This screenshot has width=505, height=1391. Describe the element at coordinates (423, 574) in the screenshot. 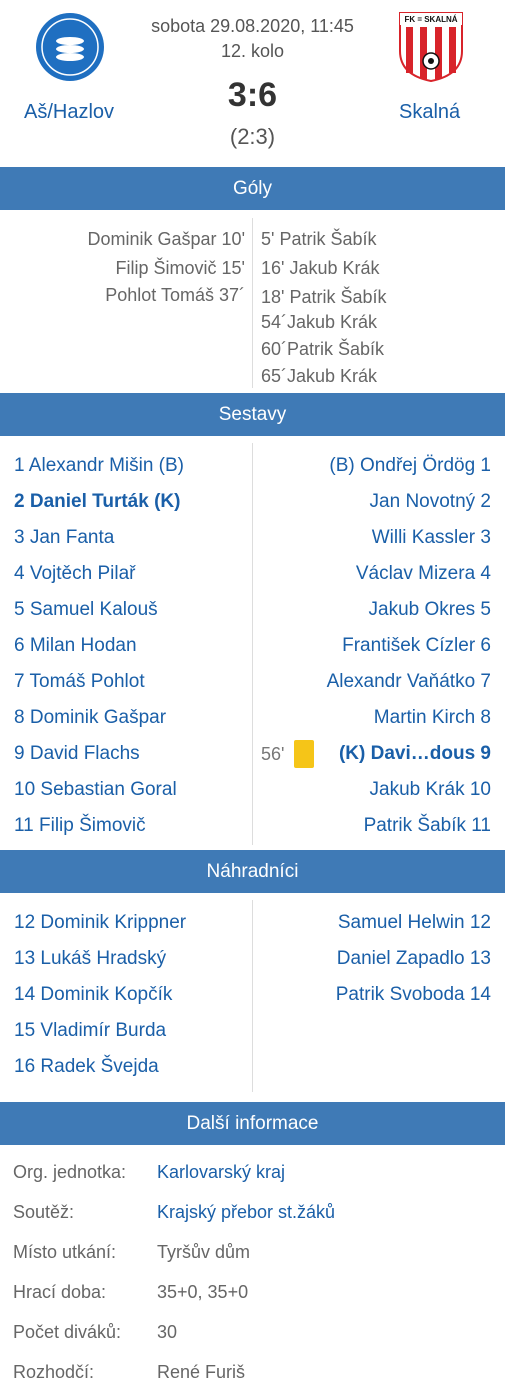

I see `away-player: Václav Mizera 4` at that location.